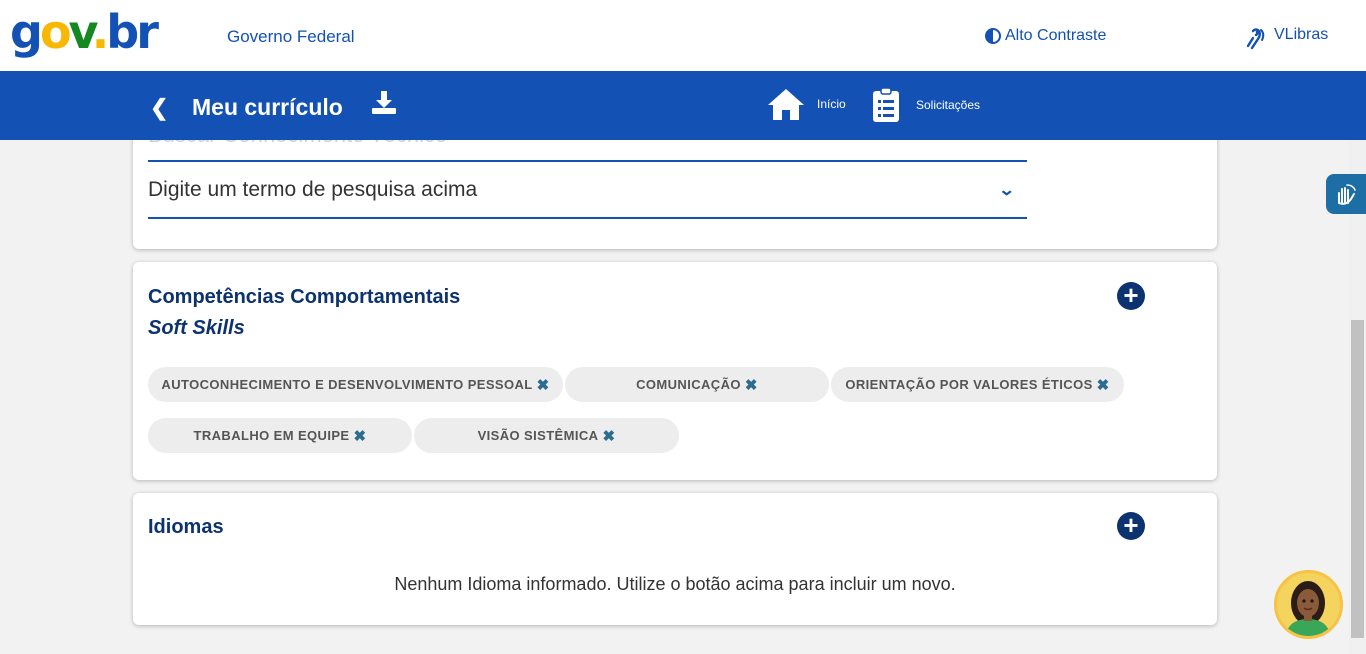  What do you see at coordinates (159, 108) in the screenshot?
I see `back-chevron-icon: ❮` at bounding box center [159, 108].